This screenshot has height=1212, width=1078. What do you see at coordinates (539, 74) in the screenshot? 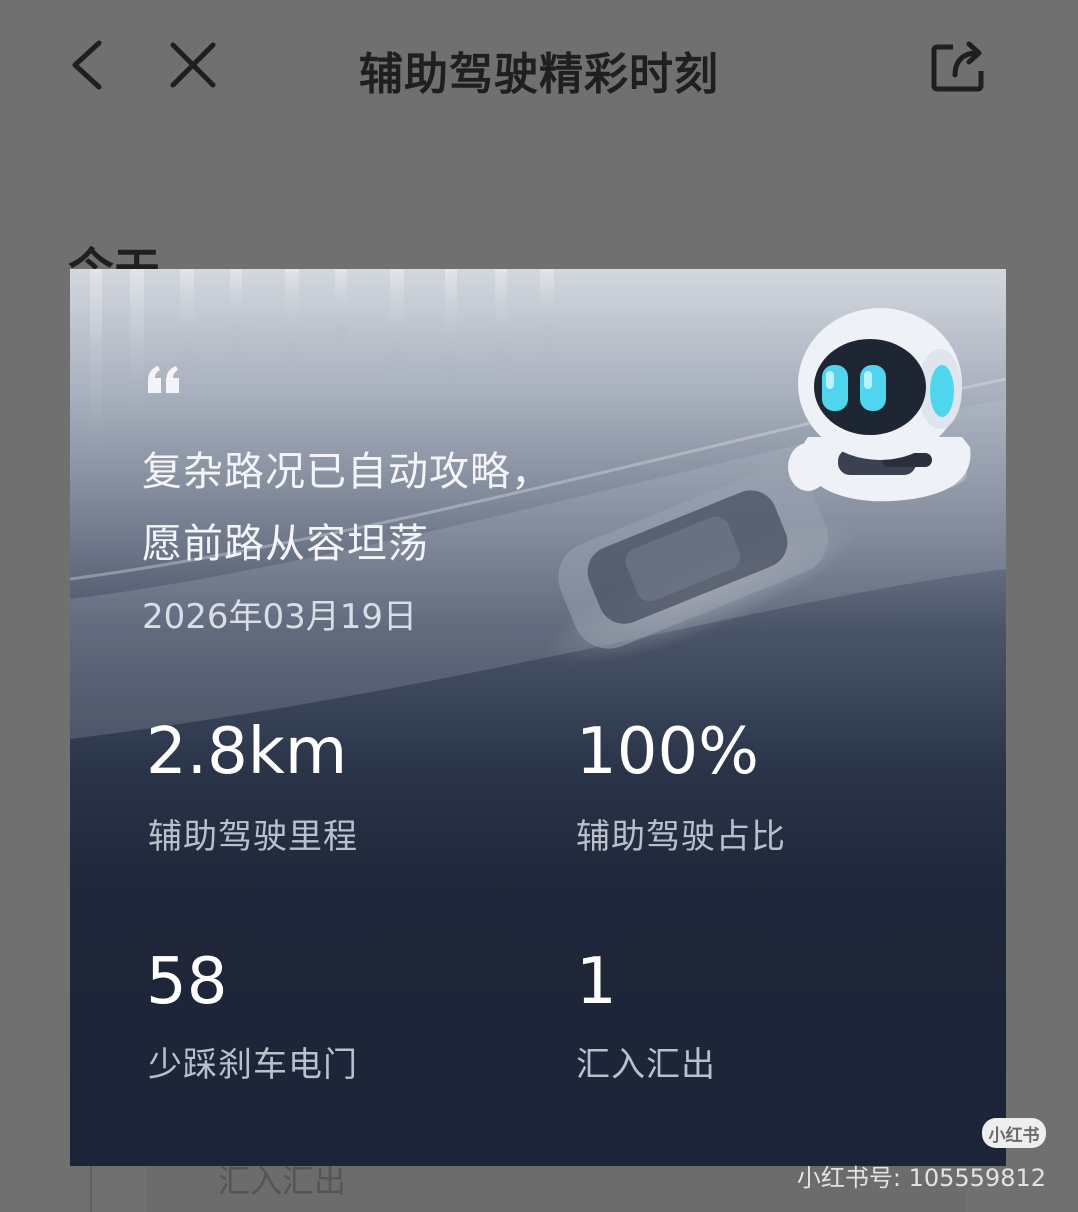
I see `page-title: 辅助驾驶精彩时刻` at bounding box center [539, 74].